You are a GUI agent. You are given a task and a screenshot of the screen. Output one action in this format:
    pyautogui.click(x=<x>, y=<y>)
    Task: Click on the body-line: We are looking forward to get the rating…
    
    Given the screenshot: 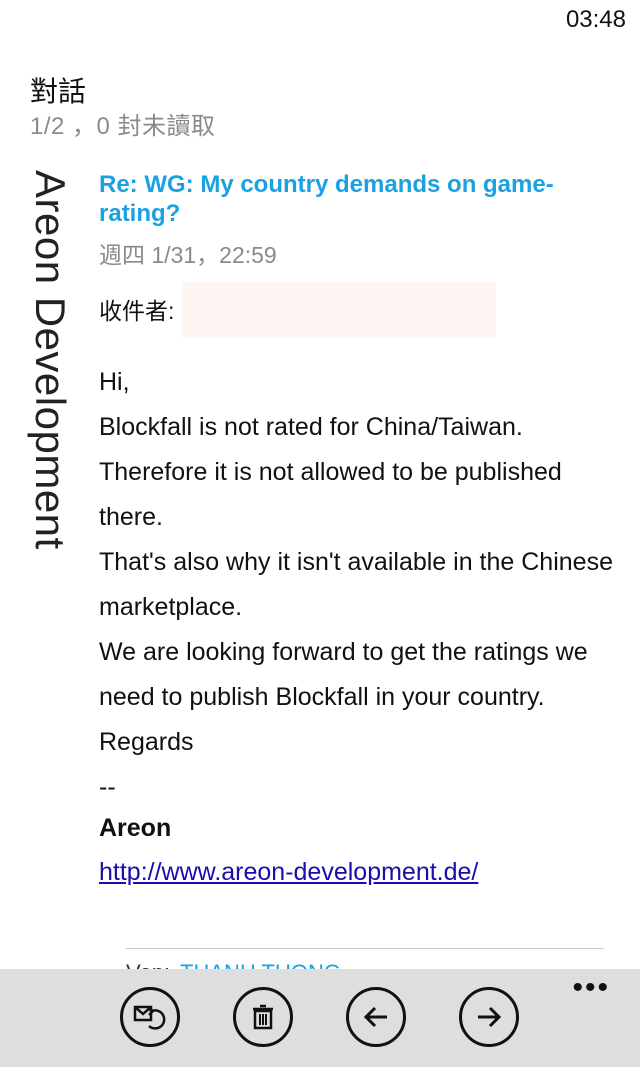 What is the action you would take?
    pyautogui.click(x=343, y=674)
    